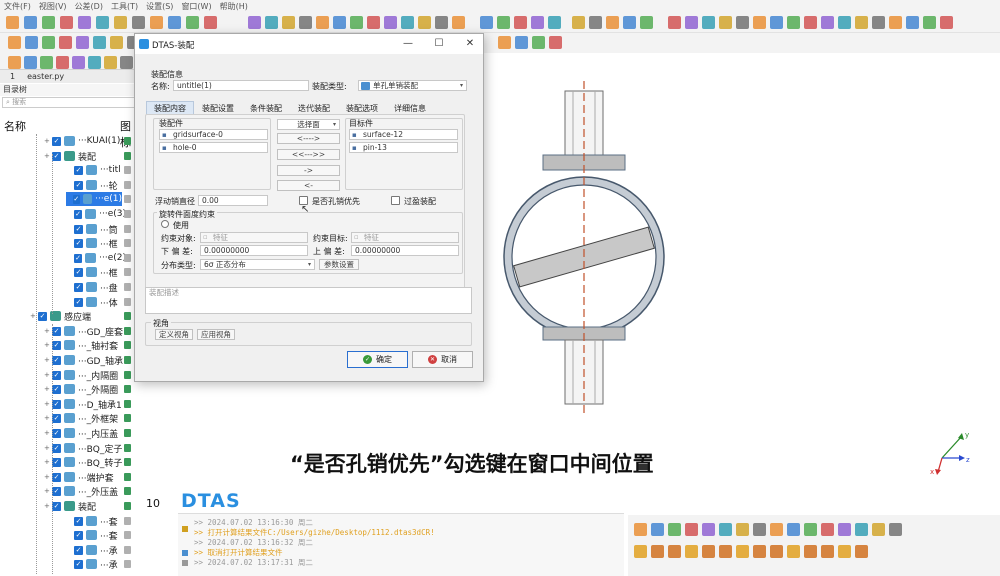 The width and height of the screenshot is (1000, 576). What do you see at coordinates (78, 316) in the screenshot?
I see `tree-item: + ✓ 感应端` at bounding box center [78, 316].